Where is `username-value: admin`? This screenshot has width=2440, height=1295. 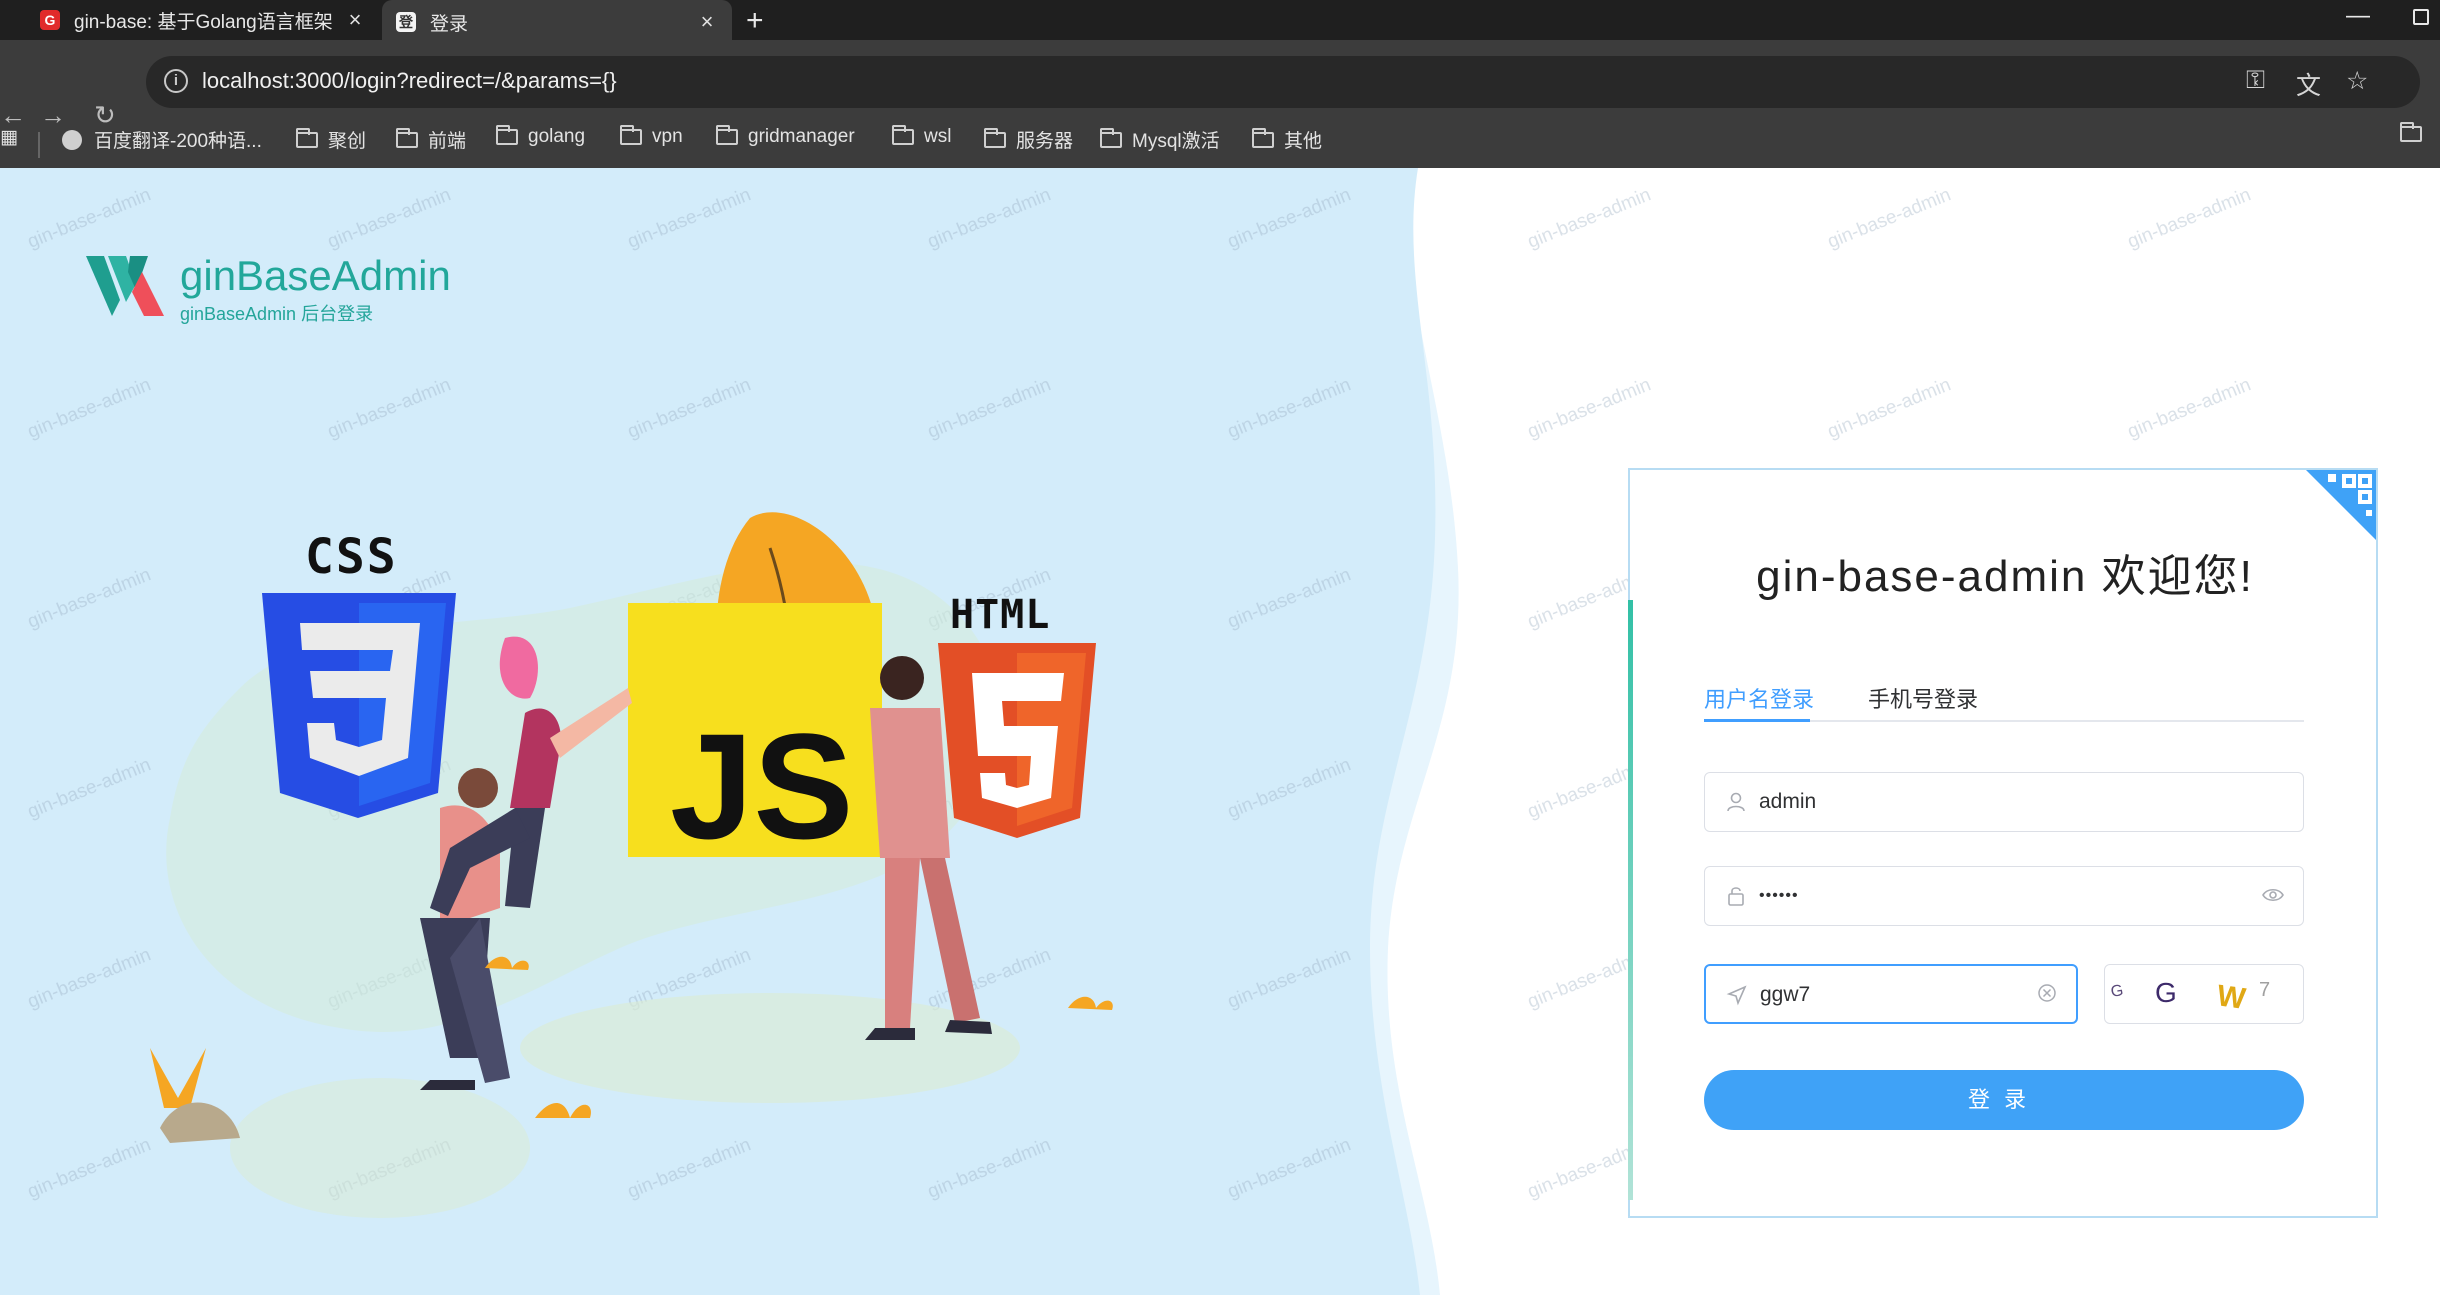 username-value: admin is located at coordinates (1788, 801).